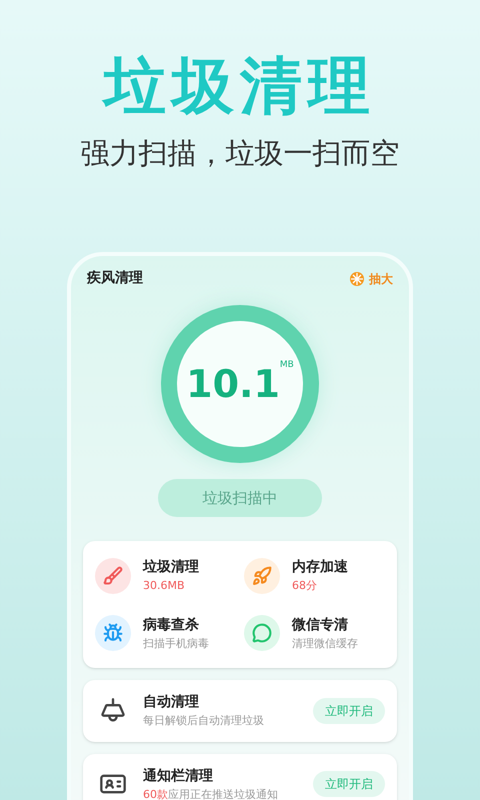 The width and height of the screenshot is (480, 800). What do you see at coordinates (176, 644) in the screenshot?
I see `feature-subtitle: 扫描手机病毒` at bounding box center [176, 644].